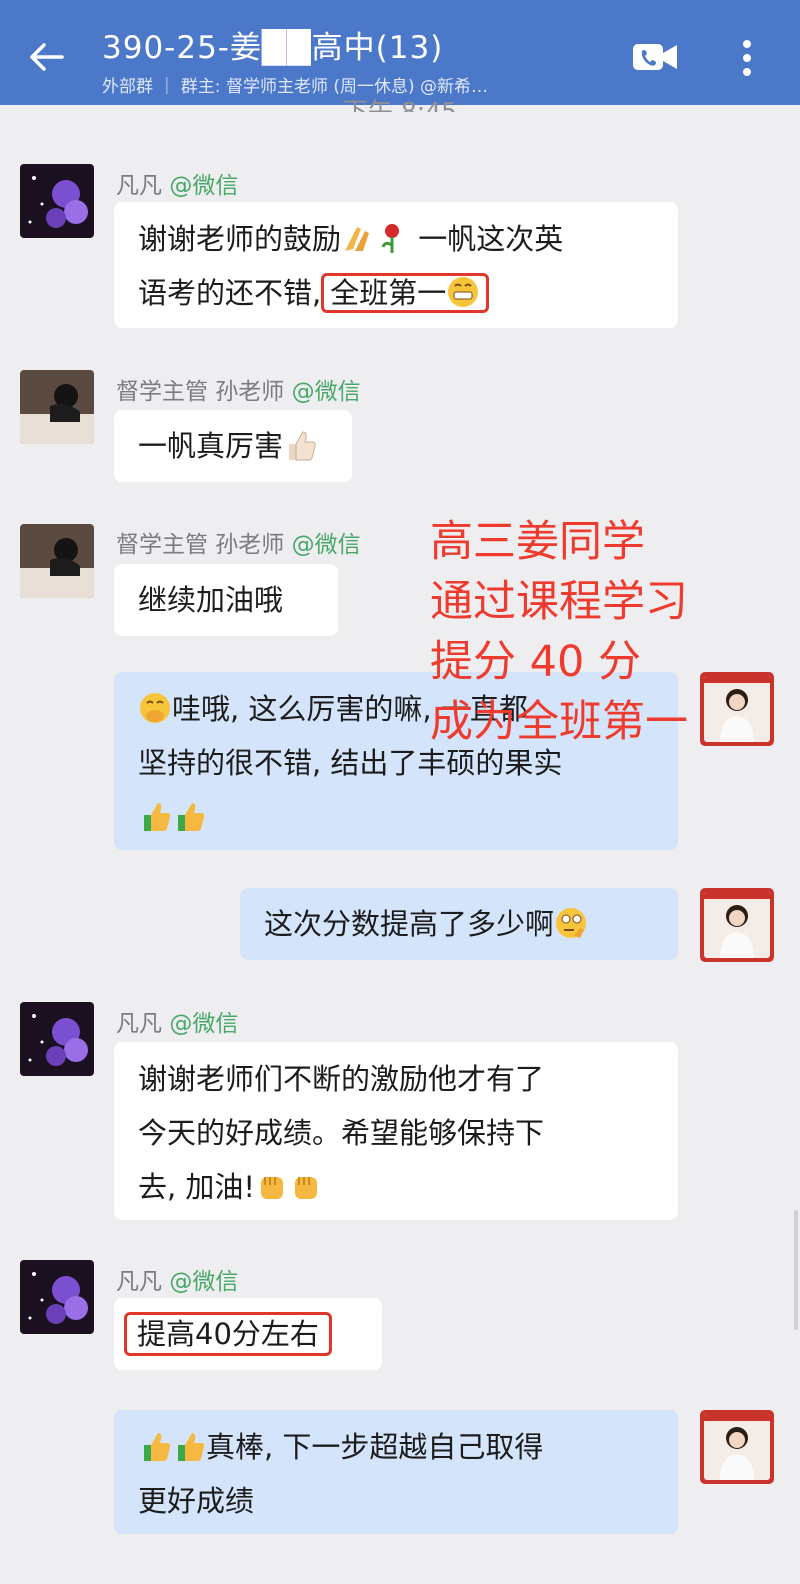 The height and width of the screenshot is (1584, 800). I want to click on message-text: 谢谢老师们不断的激励他才有了, so click(341, 1079).